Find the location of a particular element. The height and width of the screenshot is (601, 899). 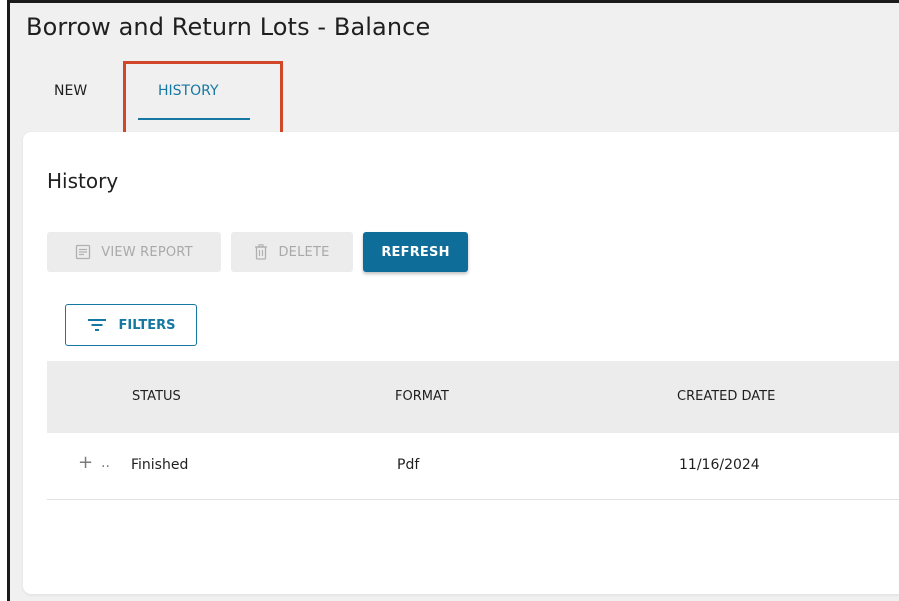

refresh-button: REFRESH is located at coordinates (415, 252).